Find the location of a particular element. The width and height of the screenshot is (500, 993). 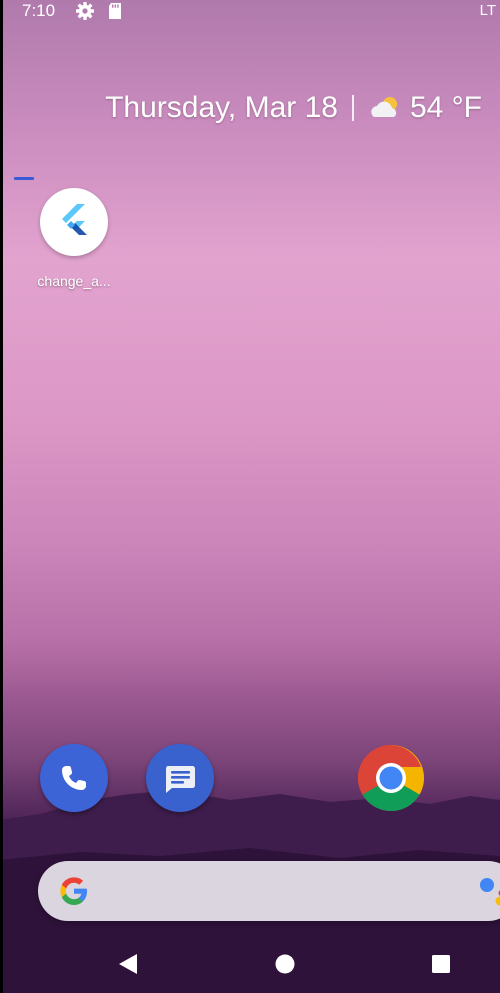

gear-icon is located at coordinates (85, 11).